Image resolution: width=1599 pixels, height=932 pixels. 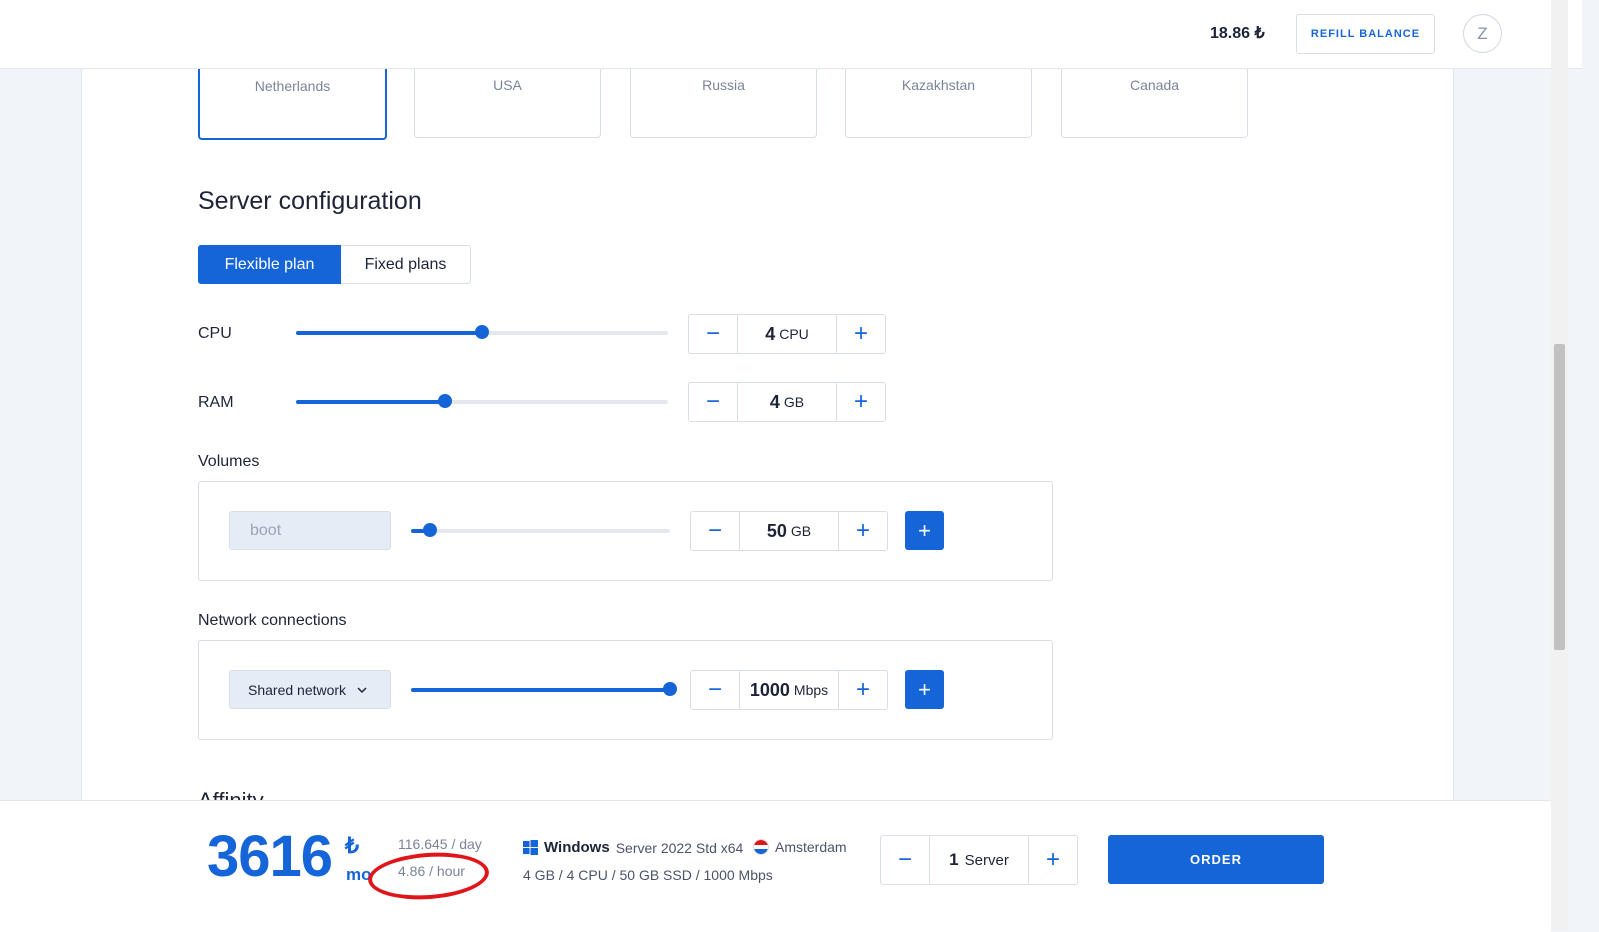 I want to click on ram-slider-handle, so click(x=444, y=401).